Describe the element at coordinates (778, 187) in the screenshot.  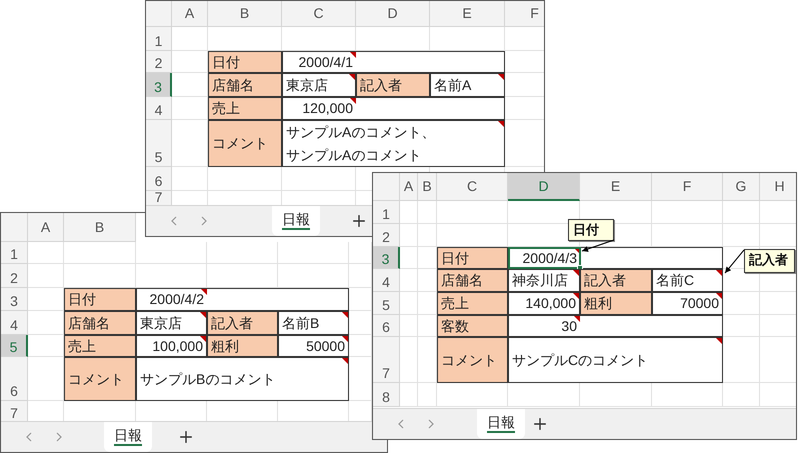
I see `column-header: H` at that location.